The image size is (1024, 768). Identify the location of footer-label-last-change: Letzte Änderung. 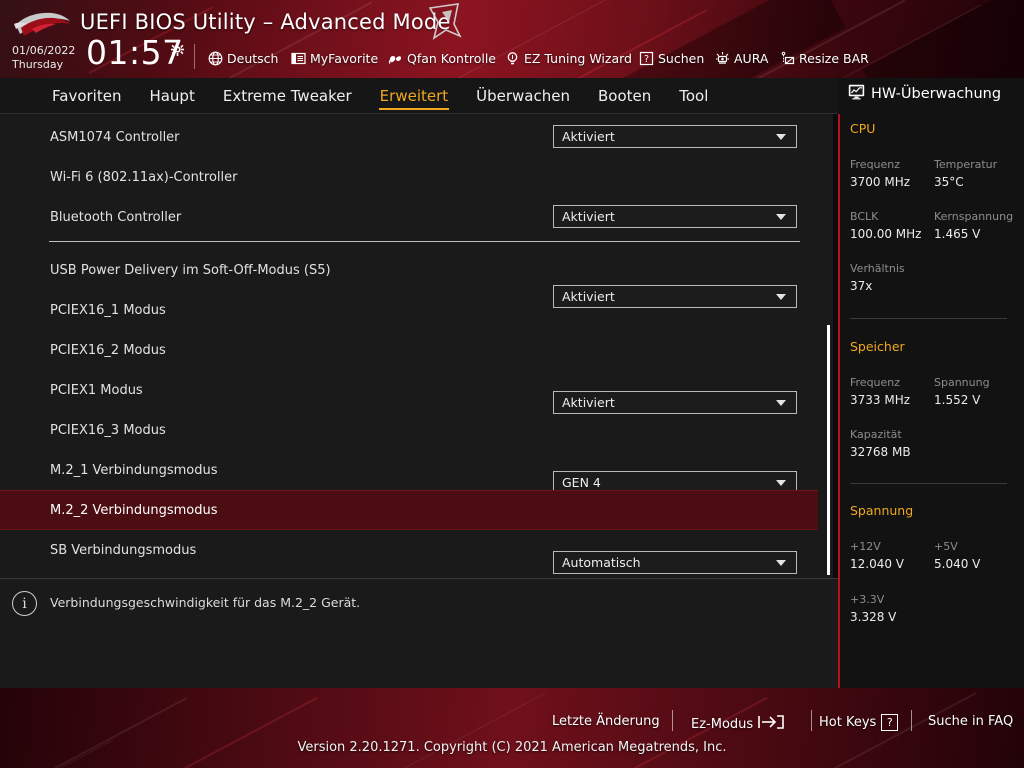
(606, 721).